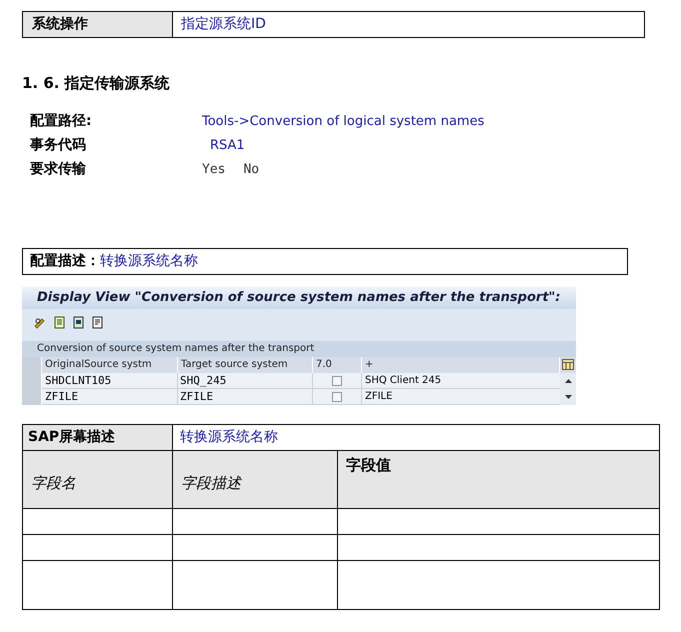 Image resolution: width=681 pixels, height=632 pixels. What do you see at coordinates (58, 169) in the screenshot?
I see `field-label: 要求传输` at bounding box center [58, 169].